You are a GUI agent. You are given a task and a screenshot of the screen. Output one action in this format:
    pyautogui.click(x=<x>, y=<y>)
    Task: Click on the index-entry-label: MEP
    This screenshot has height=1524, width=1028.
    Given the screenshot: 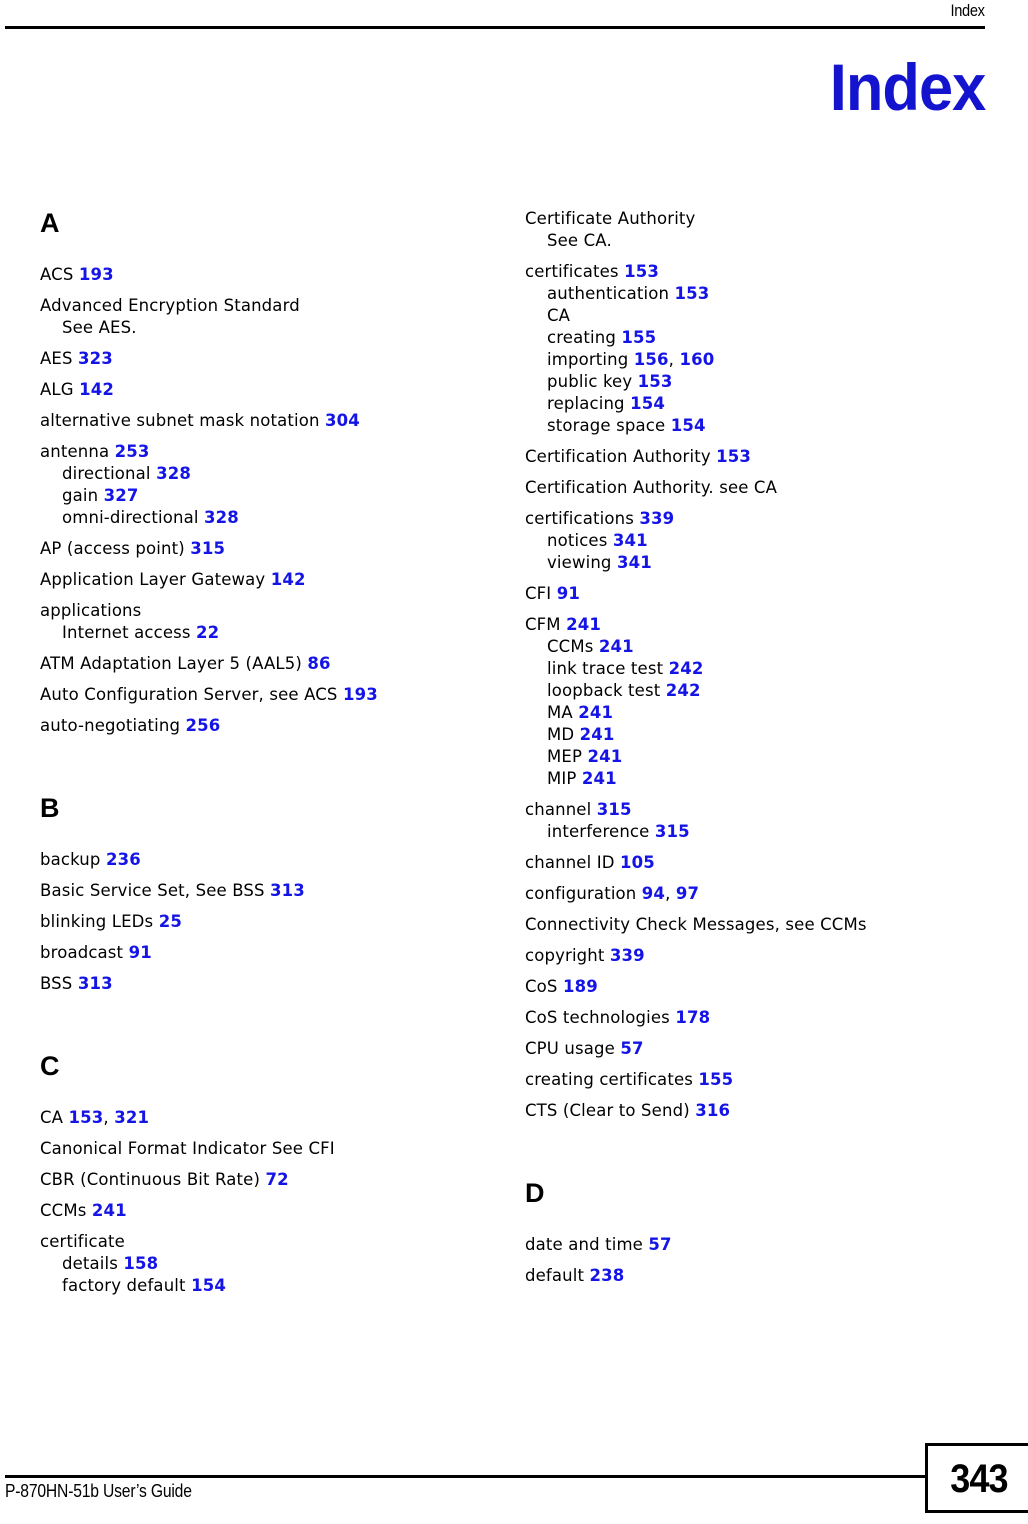 What is the action you would take?
    pyautogui.click(x=567, y=756)
    